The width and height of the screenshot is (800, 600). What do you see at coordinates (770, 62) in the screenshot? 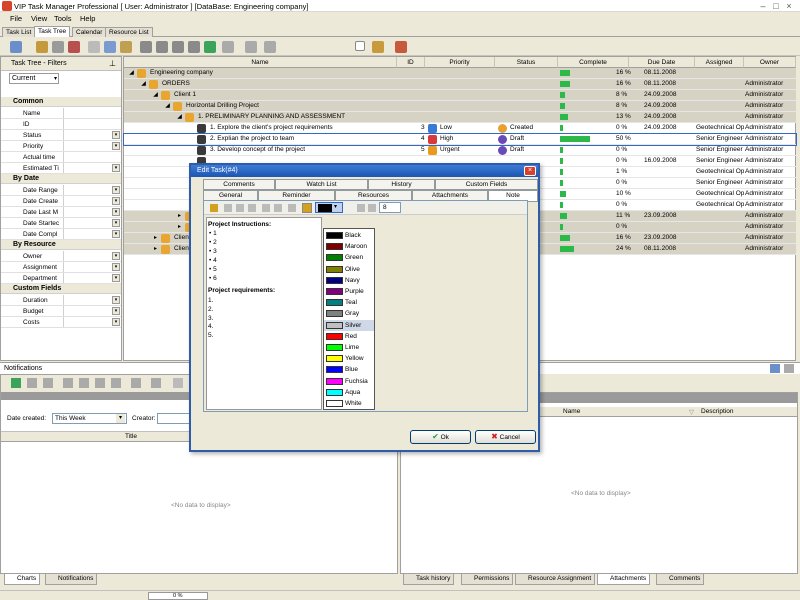
I see `col-header-owner: Owner` at bounding box center [770, 62].